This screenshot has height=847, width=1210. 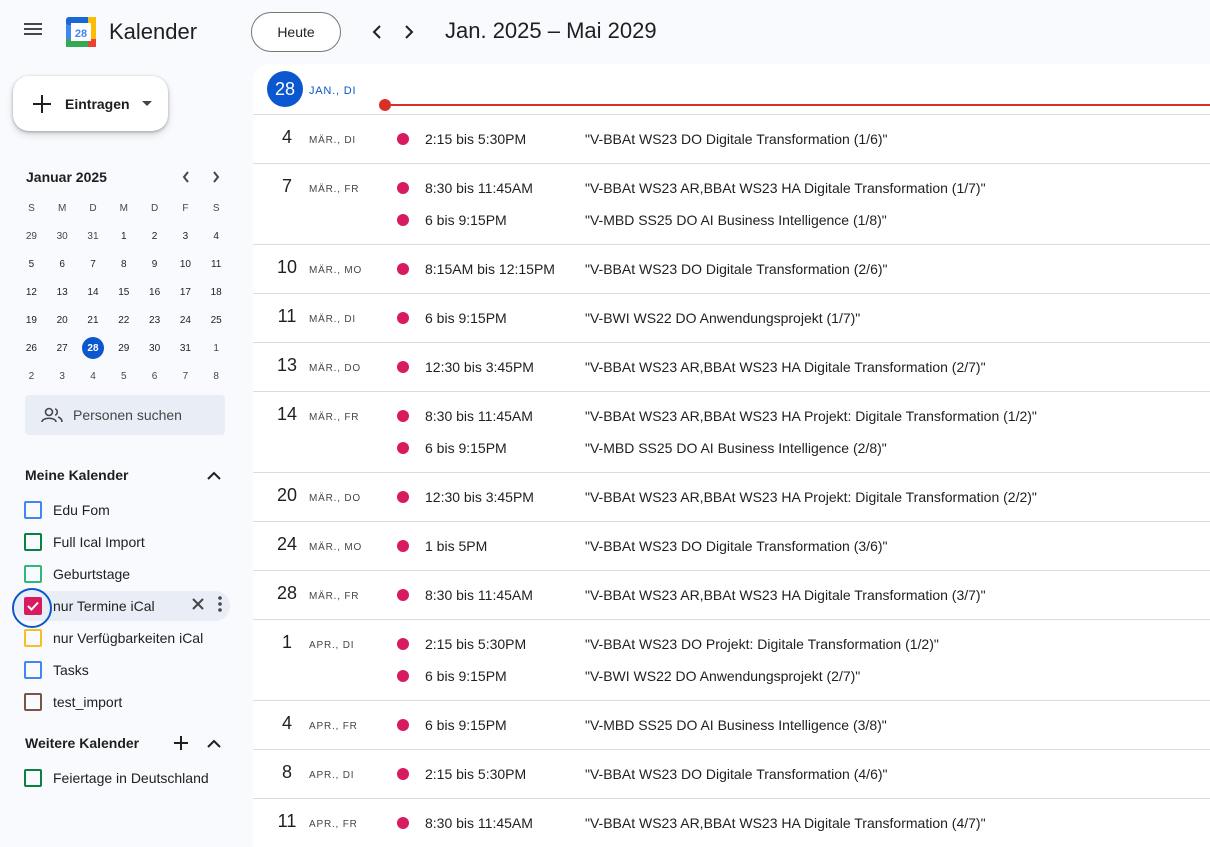 I want to click on today-button: Heute, so click(x=296, y=32).